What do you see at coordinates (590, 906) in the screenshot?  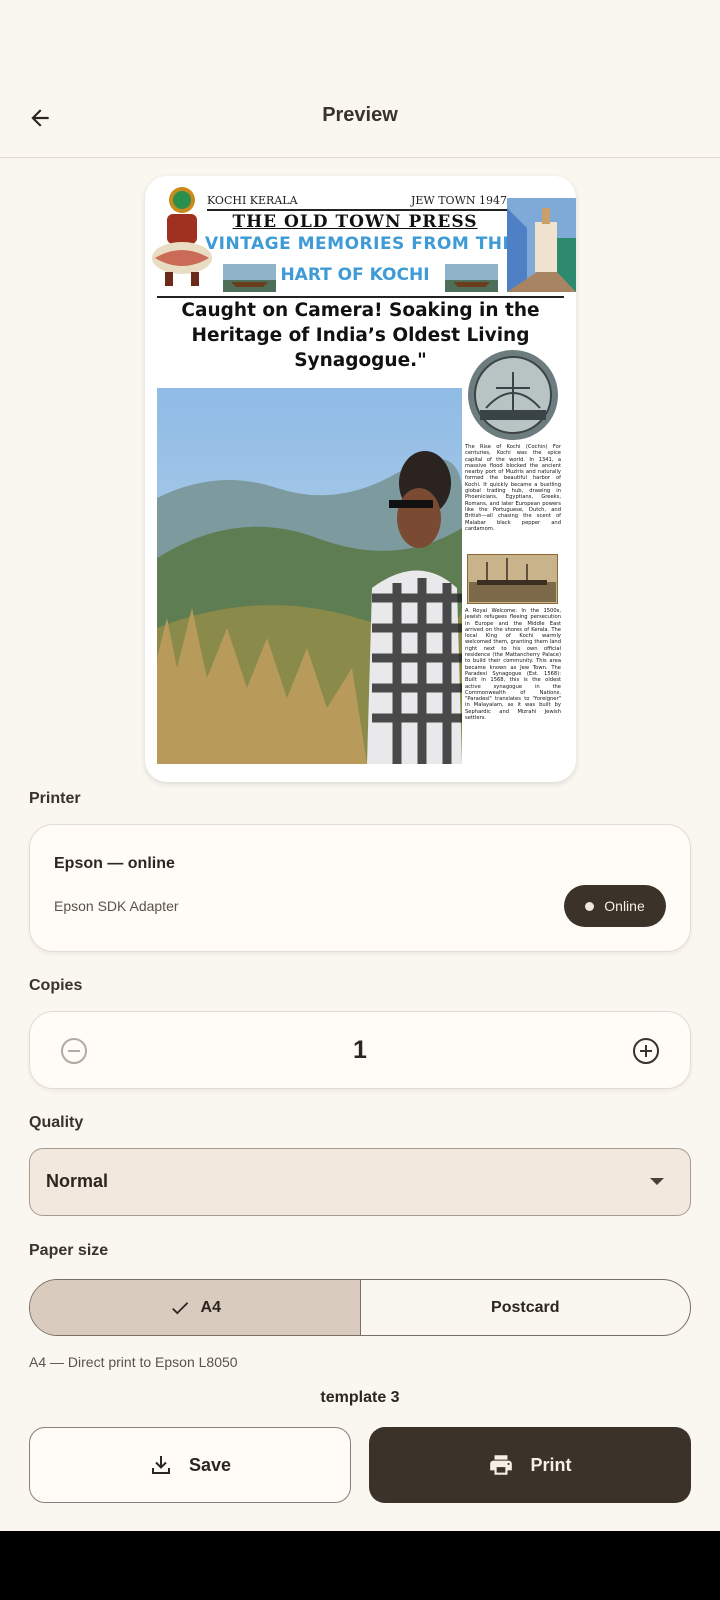 I see `status-dot-icon` at bounding box center [590, 906].